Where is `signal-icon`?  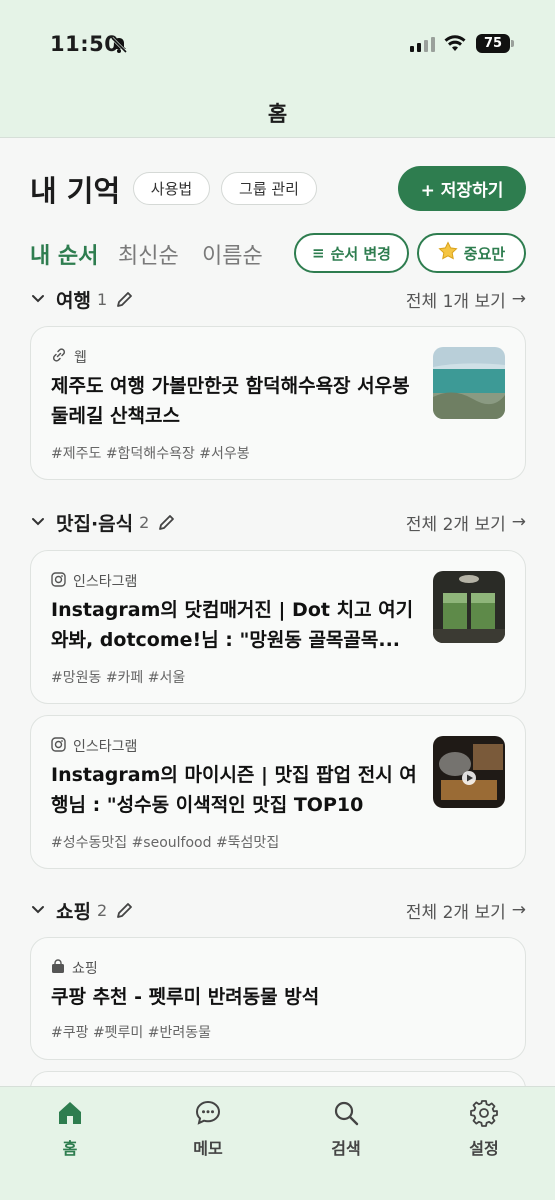
signal-icon is located at coordinates (422, 44).